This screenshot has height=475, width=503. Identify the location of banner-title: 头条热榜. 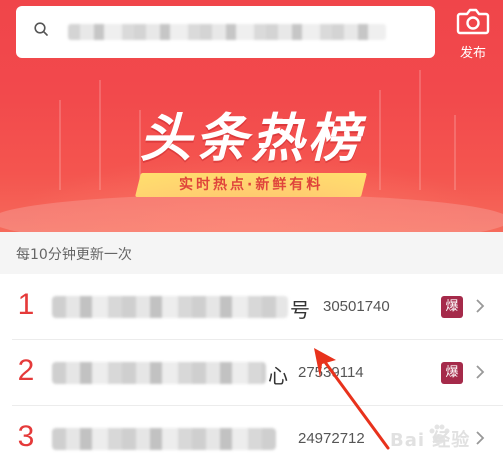
(251, 139).